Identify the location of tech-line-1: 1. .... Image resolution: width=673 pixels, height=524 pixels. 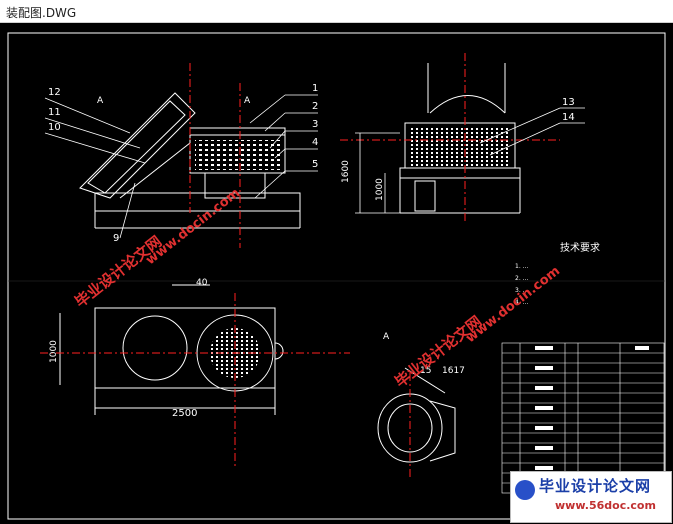
(521, 266).